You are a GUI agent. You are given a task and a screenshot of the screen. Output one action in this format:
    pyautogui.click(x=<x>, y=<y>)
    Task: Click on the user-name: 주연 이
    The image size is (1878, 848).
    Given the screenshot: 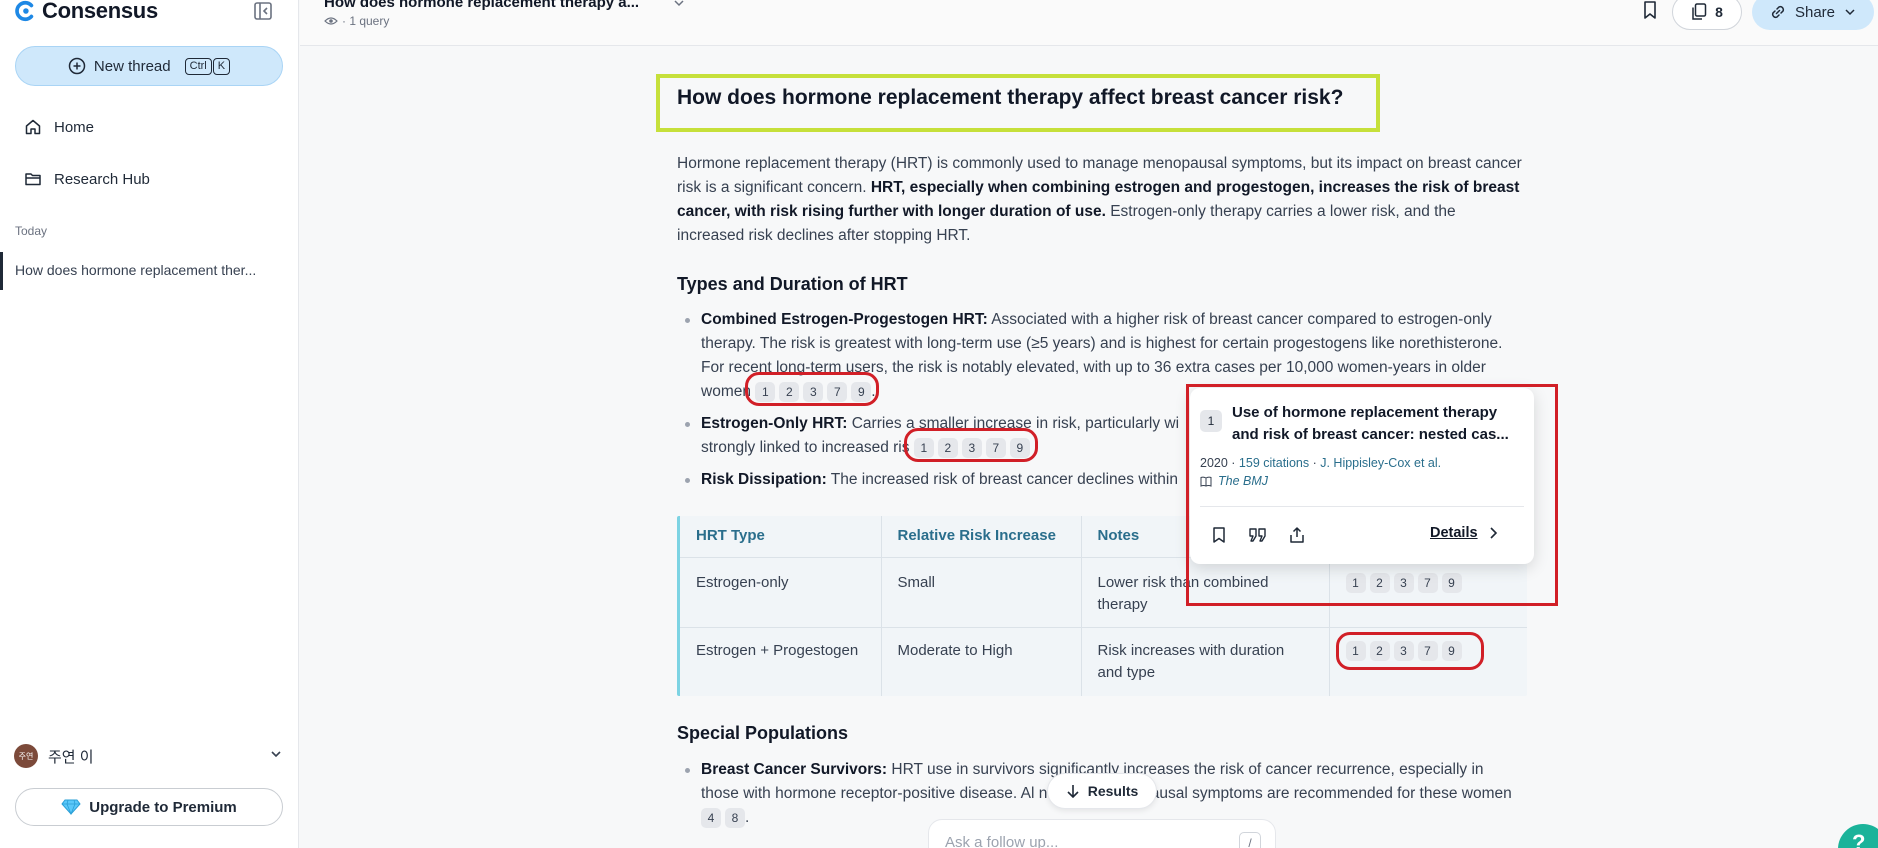 What is the action you would take?
    pyautogui.click(x=71, y=757)
    